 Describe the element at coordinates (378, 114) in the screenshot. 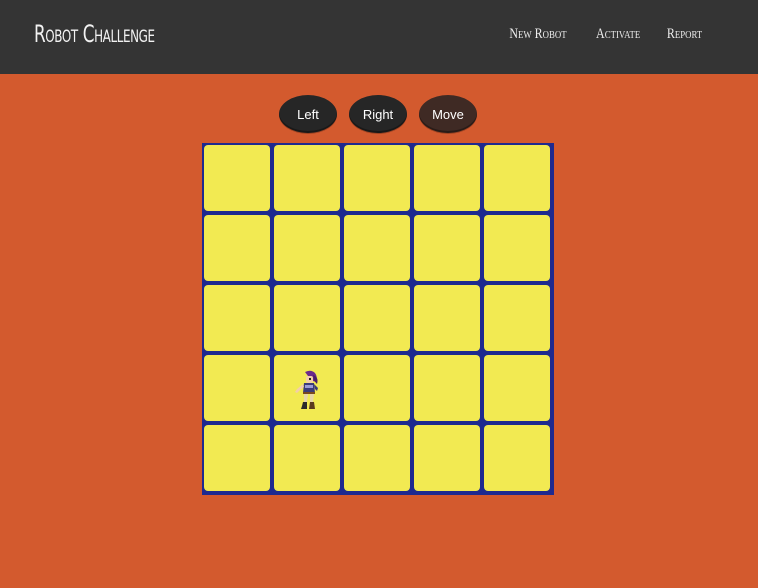

I see `right-button: Right` at that location.